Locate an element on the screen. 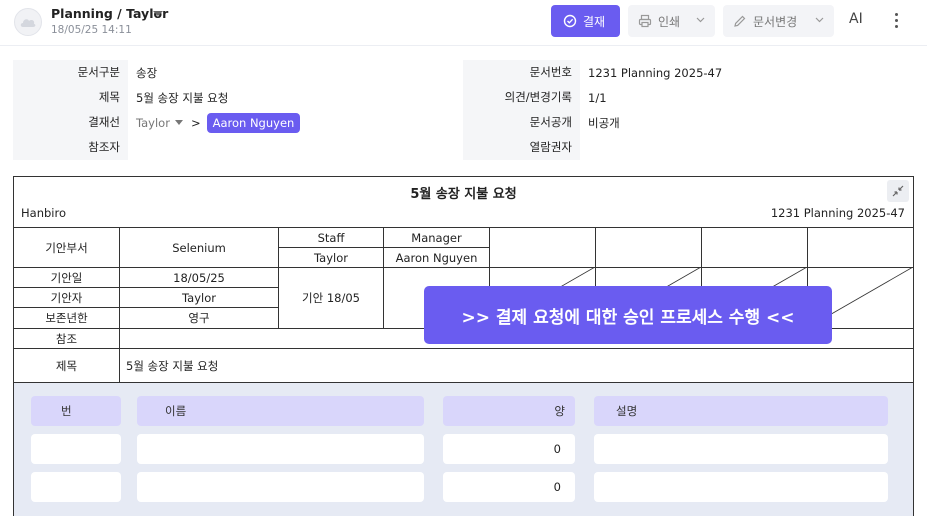  approval-line-label: 결재선 is located at coordinates (70, 122).